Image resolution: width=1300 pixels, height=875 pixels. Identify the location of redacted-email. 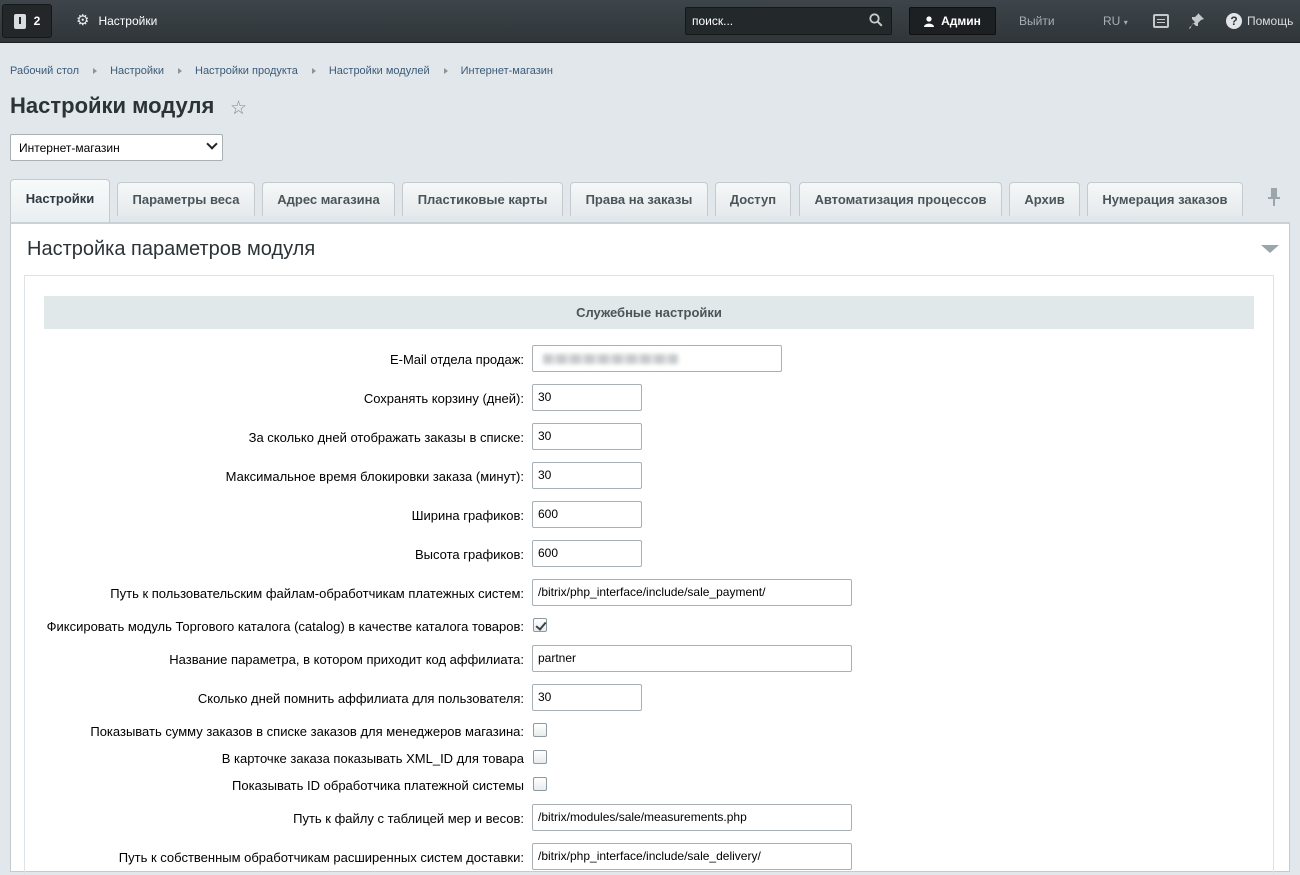
(610, 359).